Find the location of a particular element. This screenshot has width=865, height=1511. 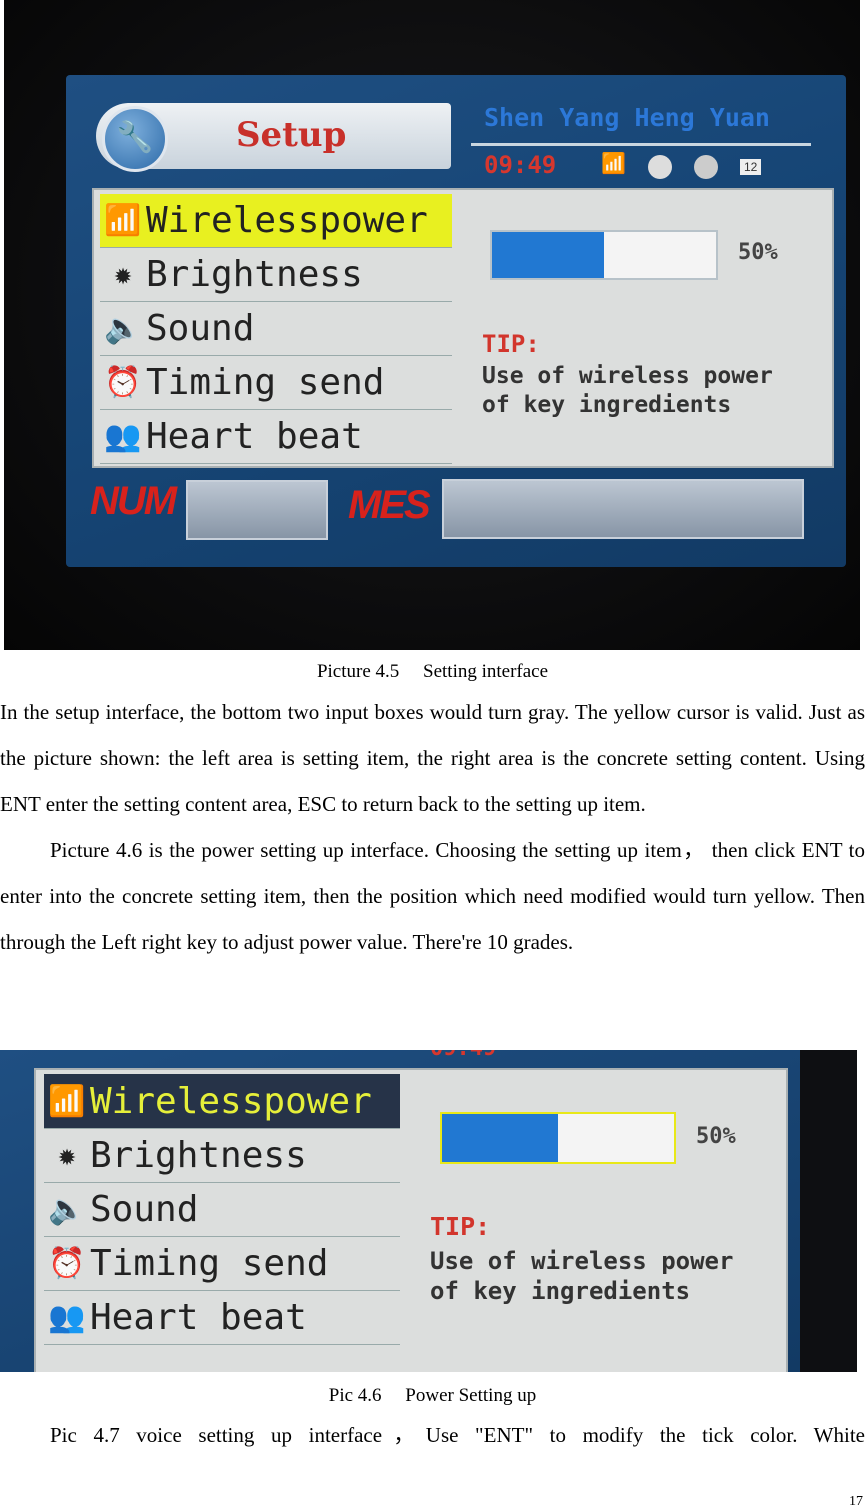

mes-input is located at coordinates (623, 509).